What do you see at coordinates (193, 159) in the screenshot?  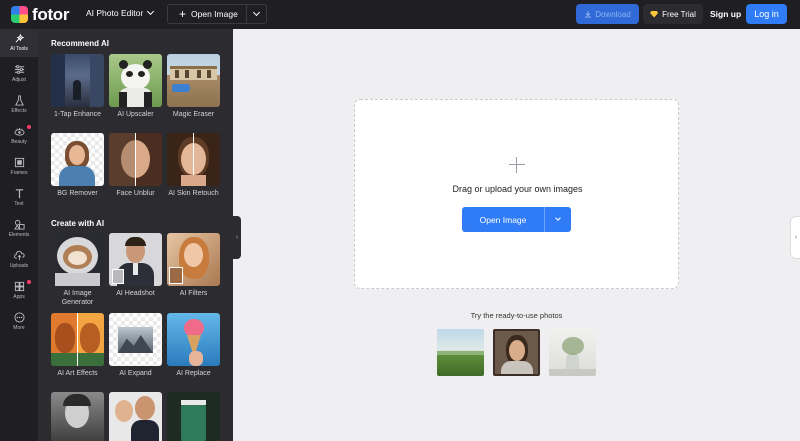 I see `skin-retouch-thumbnail` at bounding box center [193, 159].